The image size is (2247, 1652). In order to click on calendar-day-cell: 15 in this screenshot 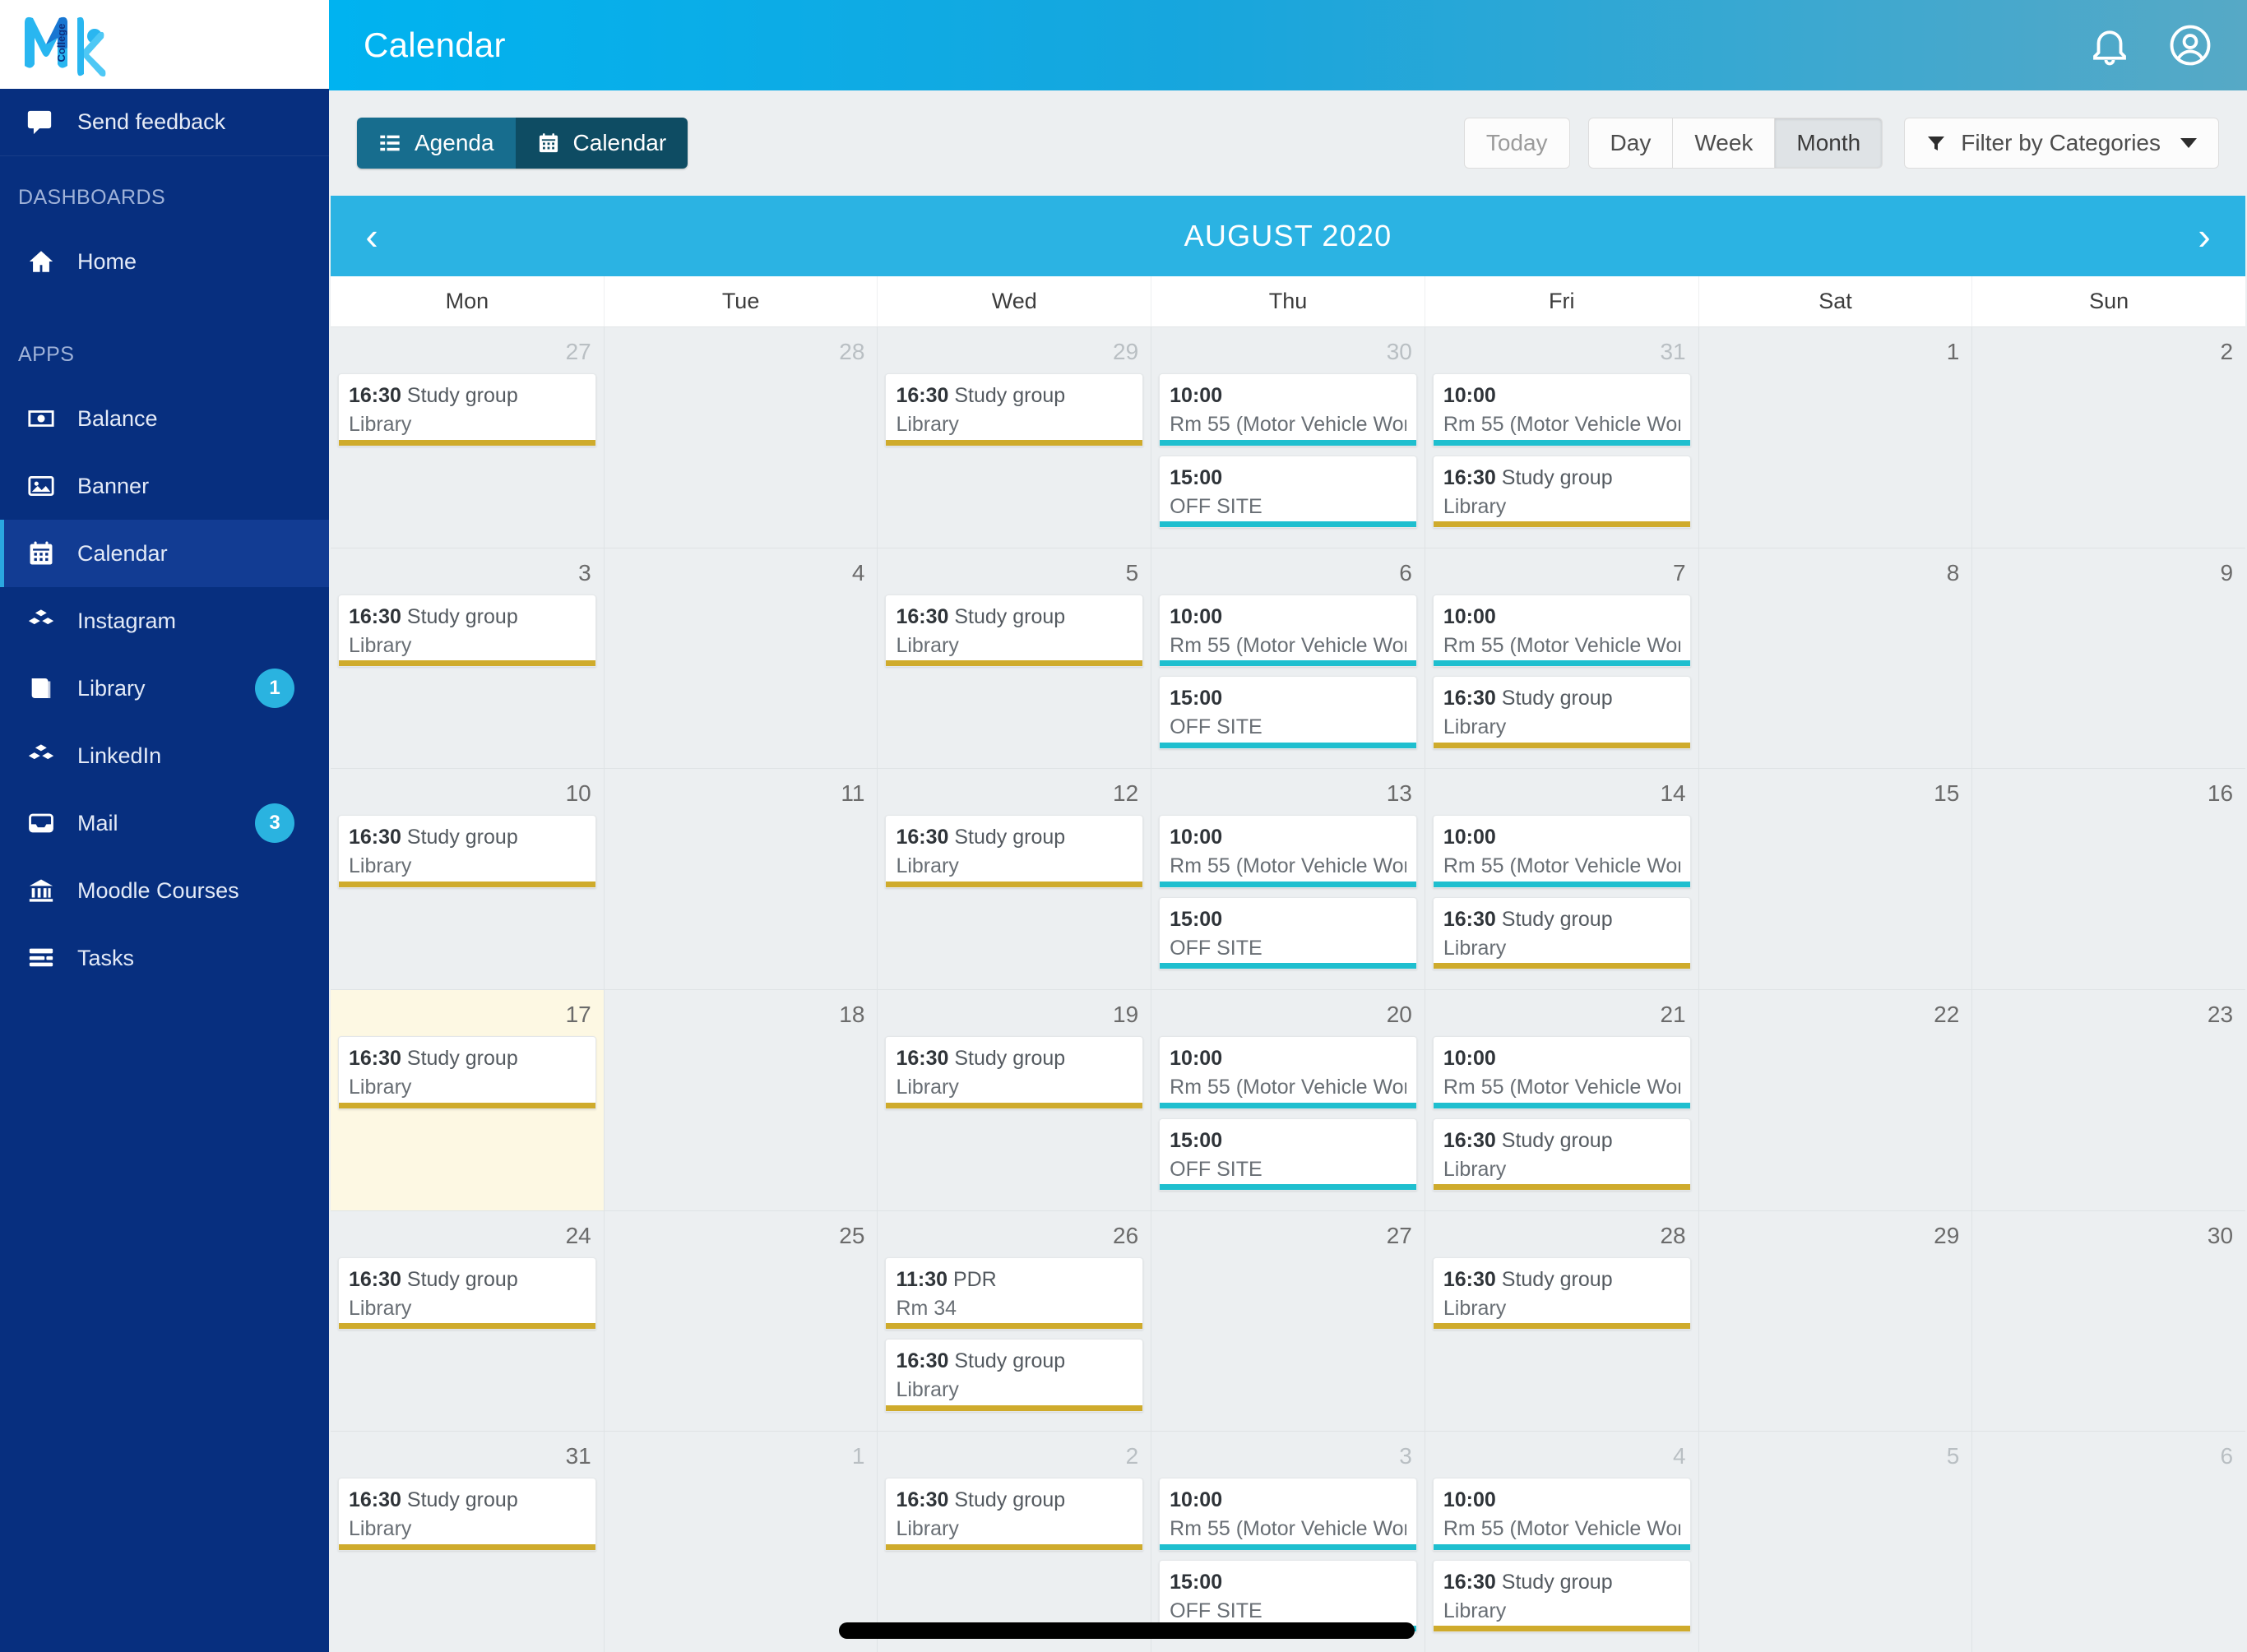, I will do `click(1836, 880)`.